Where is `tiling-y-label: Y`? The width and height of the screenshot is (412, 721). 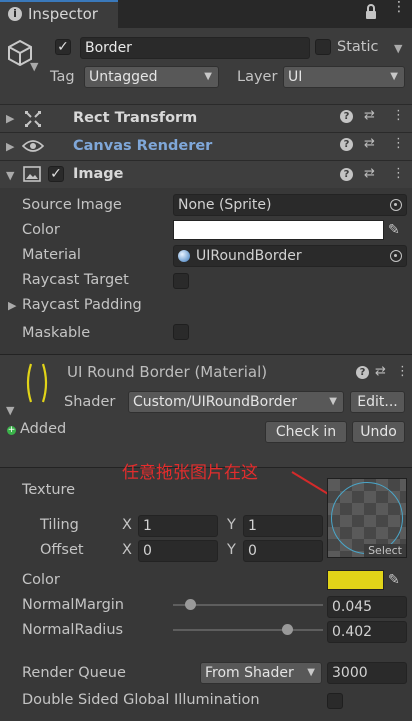
tiling-y-label: Y is located at coordinates (231, 525).